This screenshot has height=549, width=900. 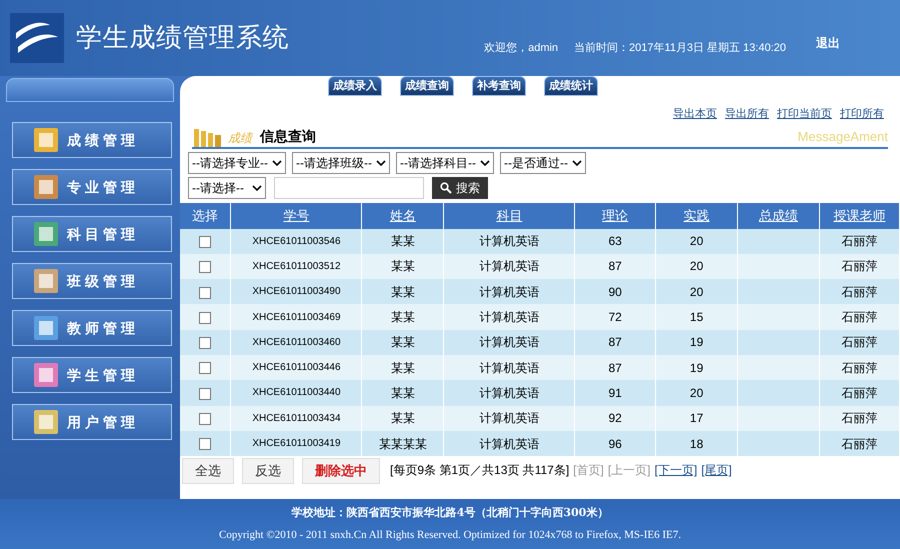 What do you see at coordinates (716, 470) in the screenshot?
I see `pagination-link: [尾页]` at bounding box center [716, 470].